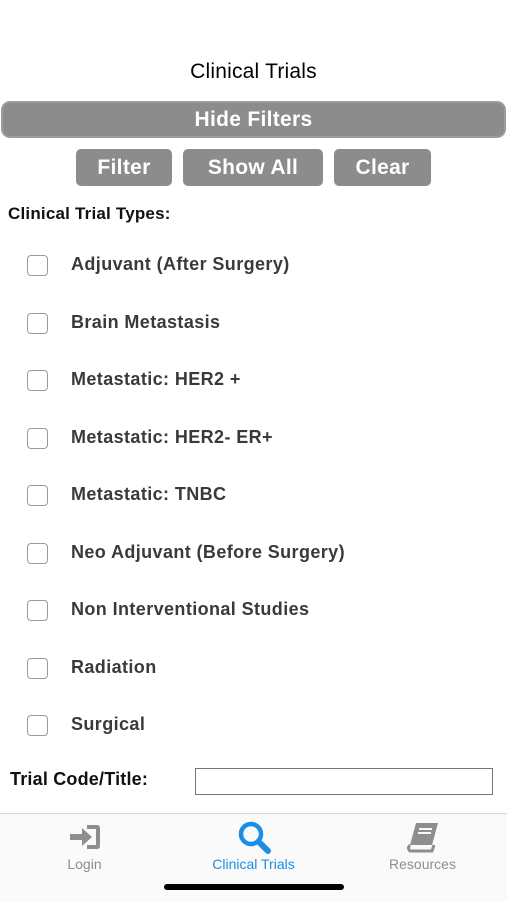 The width and height of the screenshot is (507, 901). What do you see at coordinates (253, 668) in the screenshot?
I see `trial-type-item-radiation: Radiation` at bounding box center [253, 668].